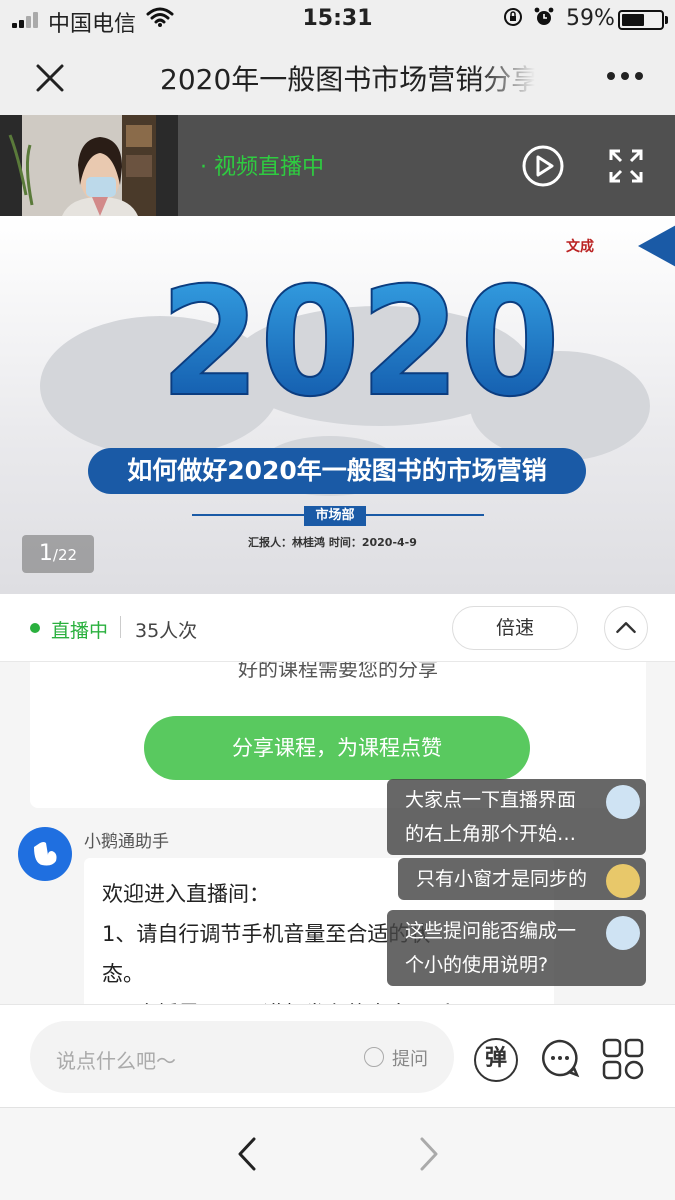 The width and height of the screenshot is (675, 1200). Describe the element at coordinates (337, 1153) in the screenshot. I see `browser-nav-bar` at that location.